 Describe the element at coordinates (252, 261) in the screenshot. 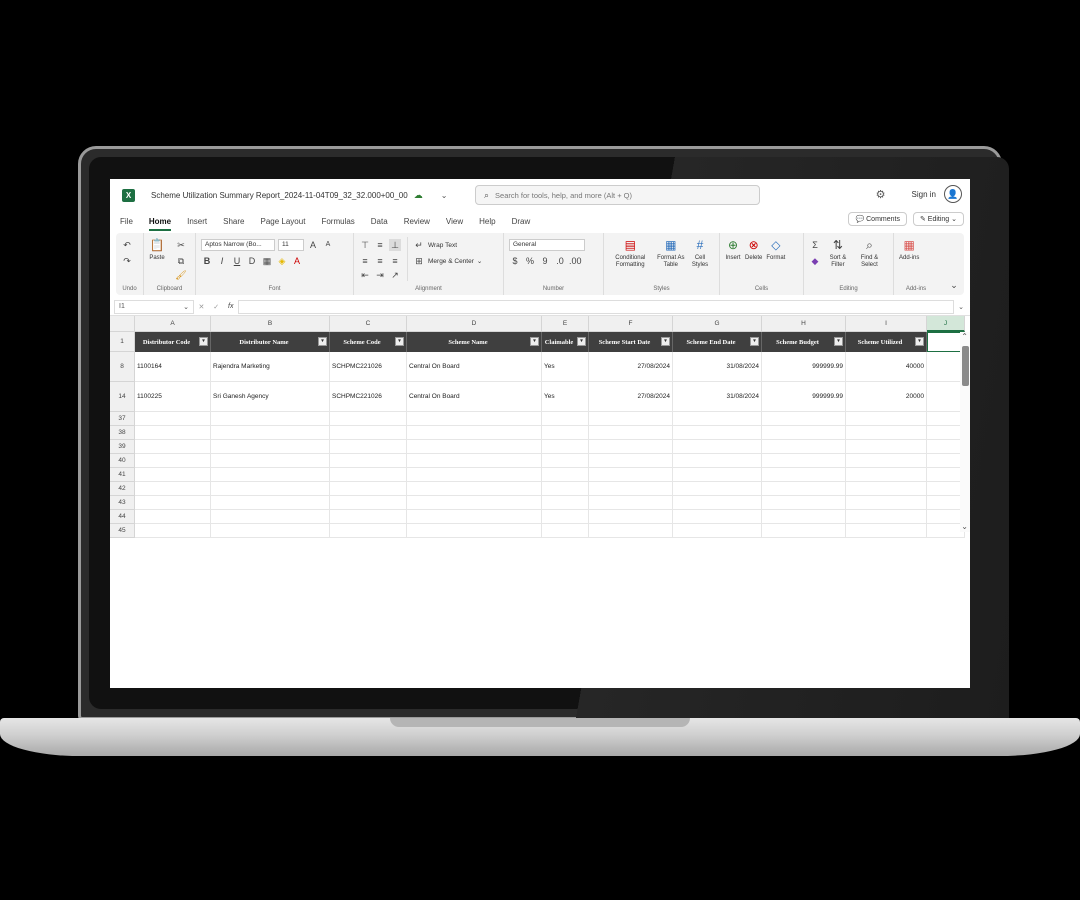

I see `double-underline-icon: D` at that location.